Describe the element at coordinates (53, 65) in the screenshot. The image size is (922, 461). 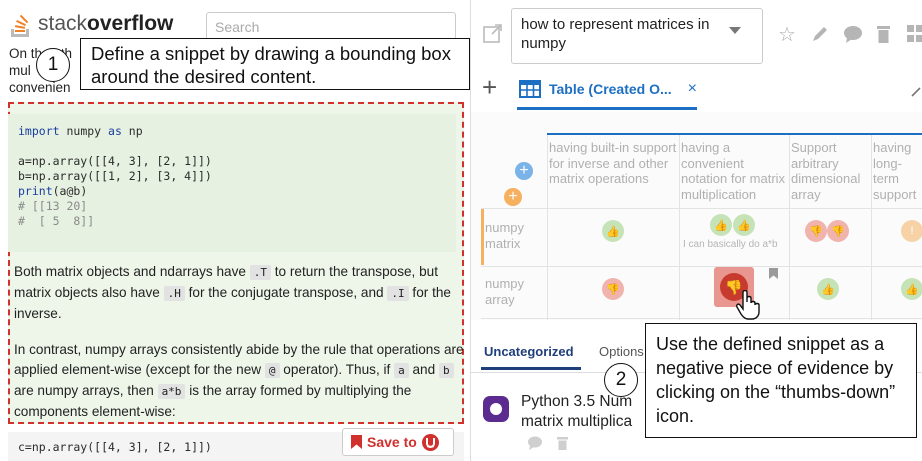
I see `step-number-1: 1` at that location.